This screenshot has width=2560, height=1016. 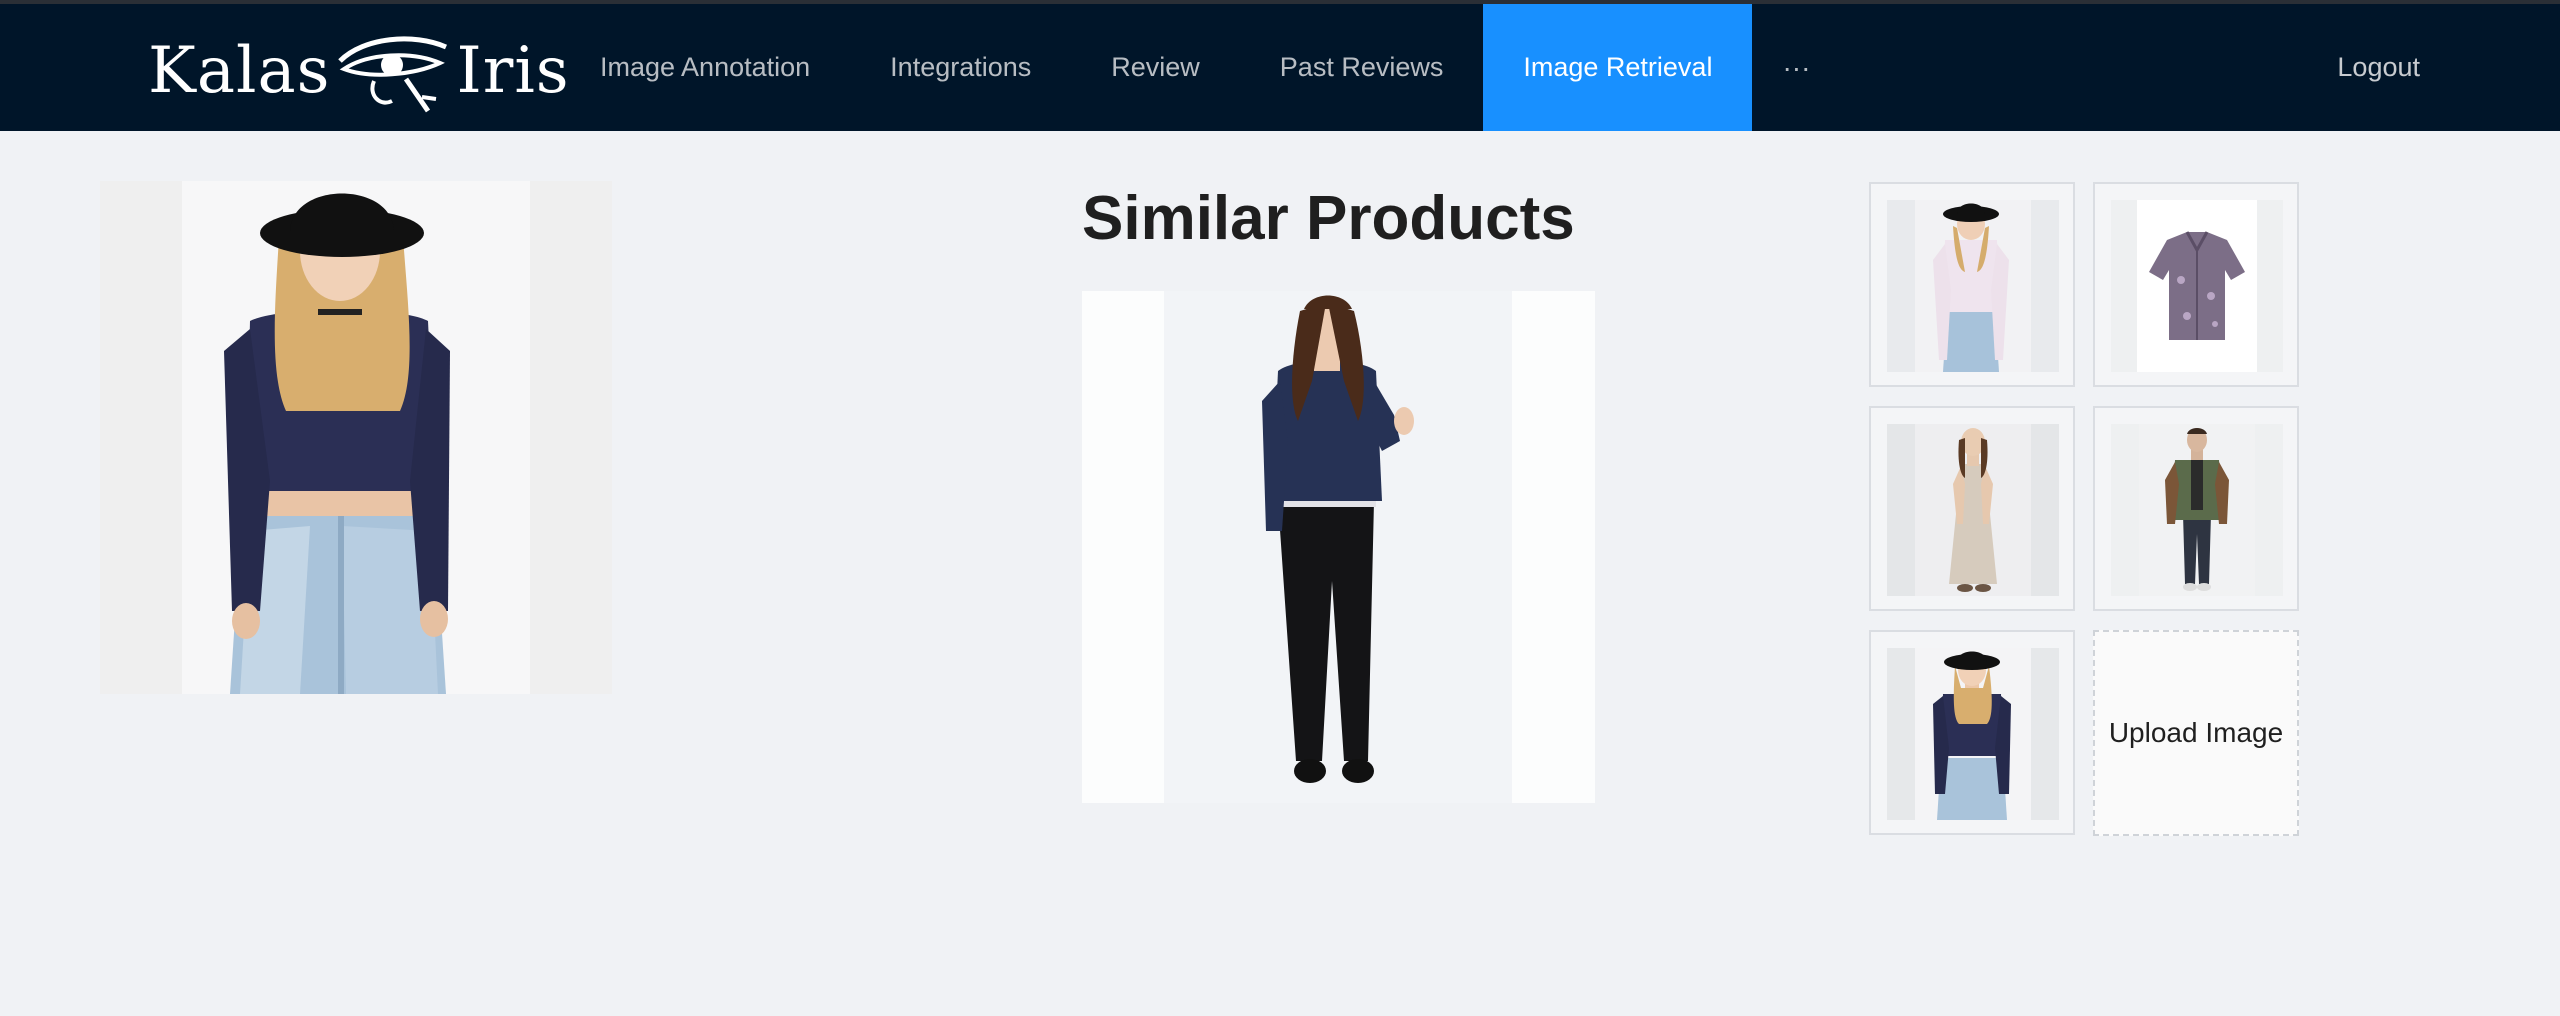 I want to click on logo-text-left: Kalas, so click(x=239, y=71).